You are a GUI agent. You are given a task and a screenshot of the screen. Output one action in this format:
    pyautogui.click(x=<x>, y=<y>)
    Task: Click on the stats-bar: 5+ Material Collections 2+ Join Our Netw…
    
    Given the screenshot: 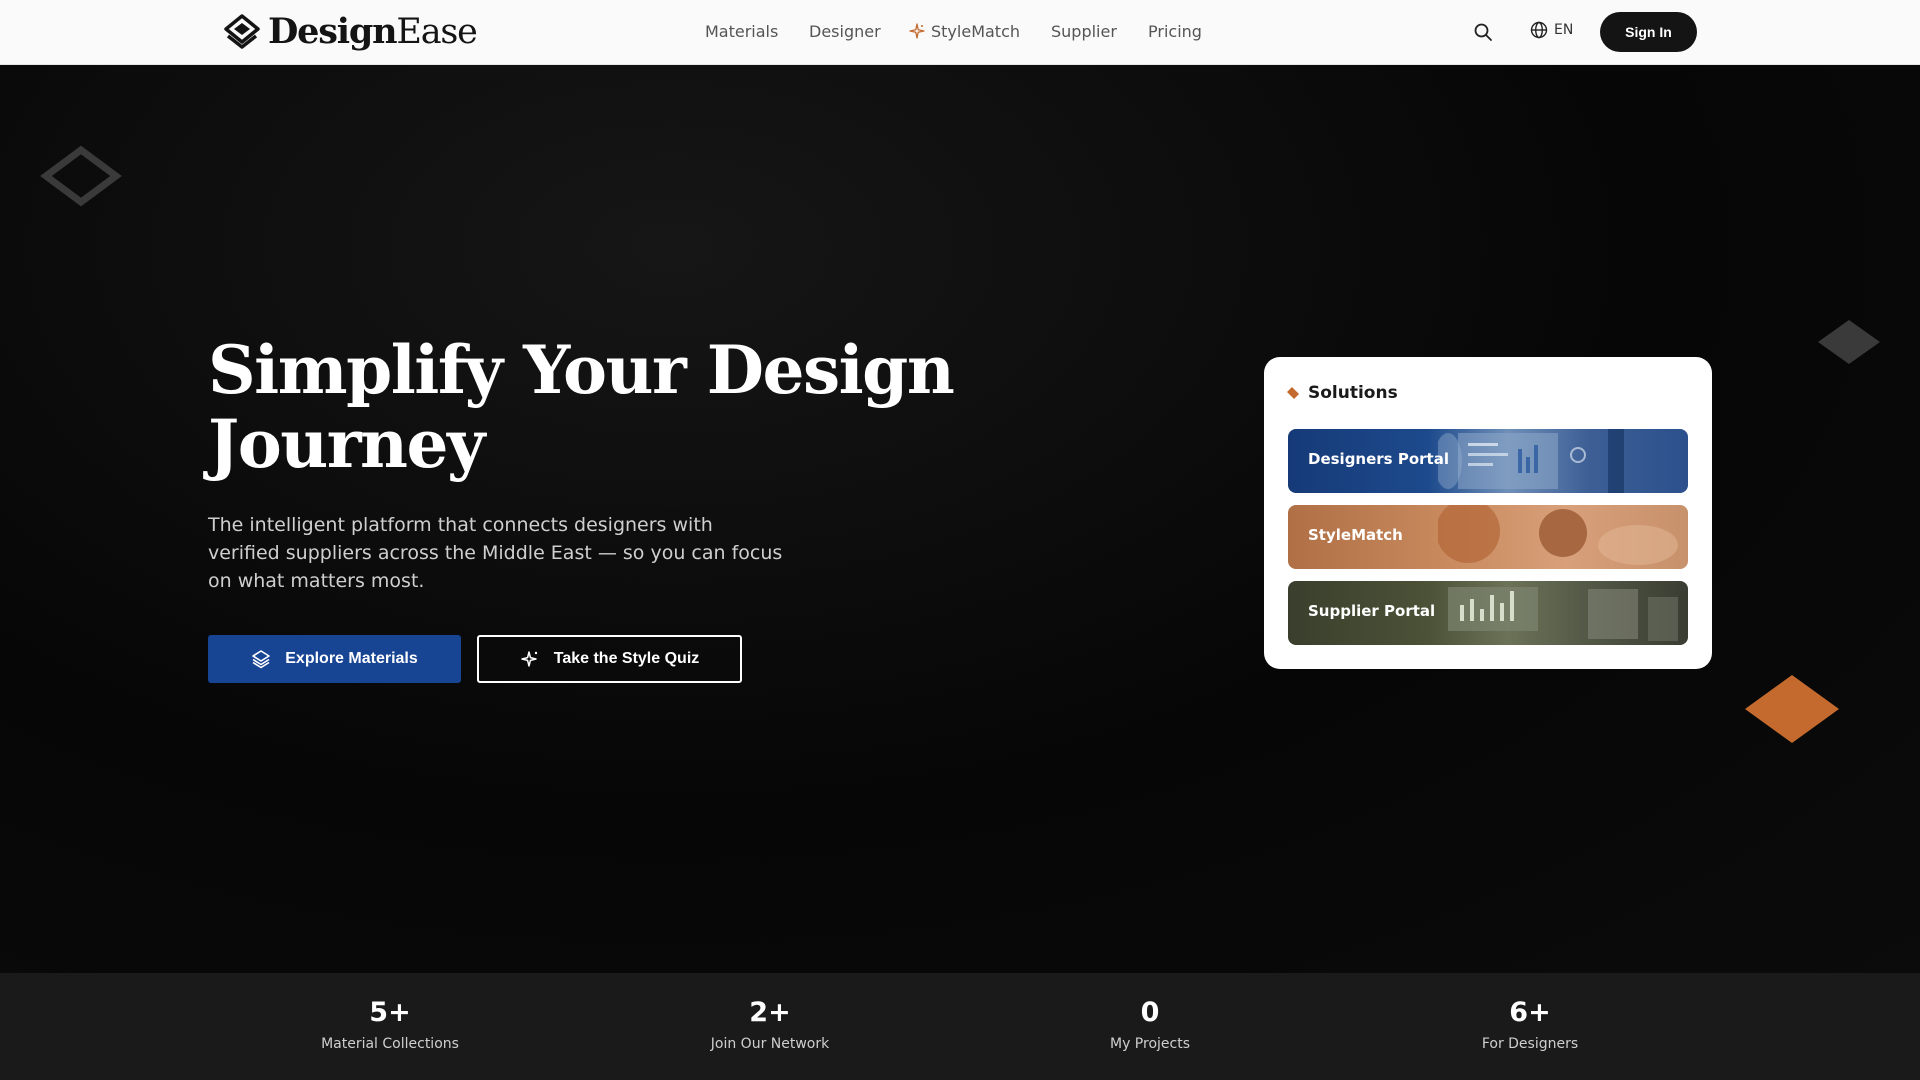 What is the action you would take?
    pyautogui.click(x=960, y=1026)
    